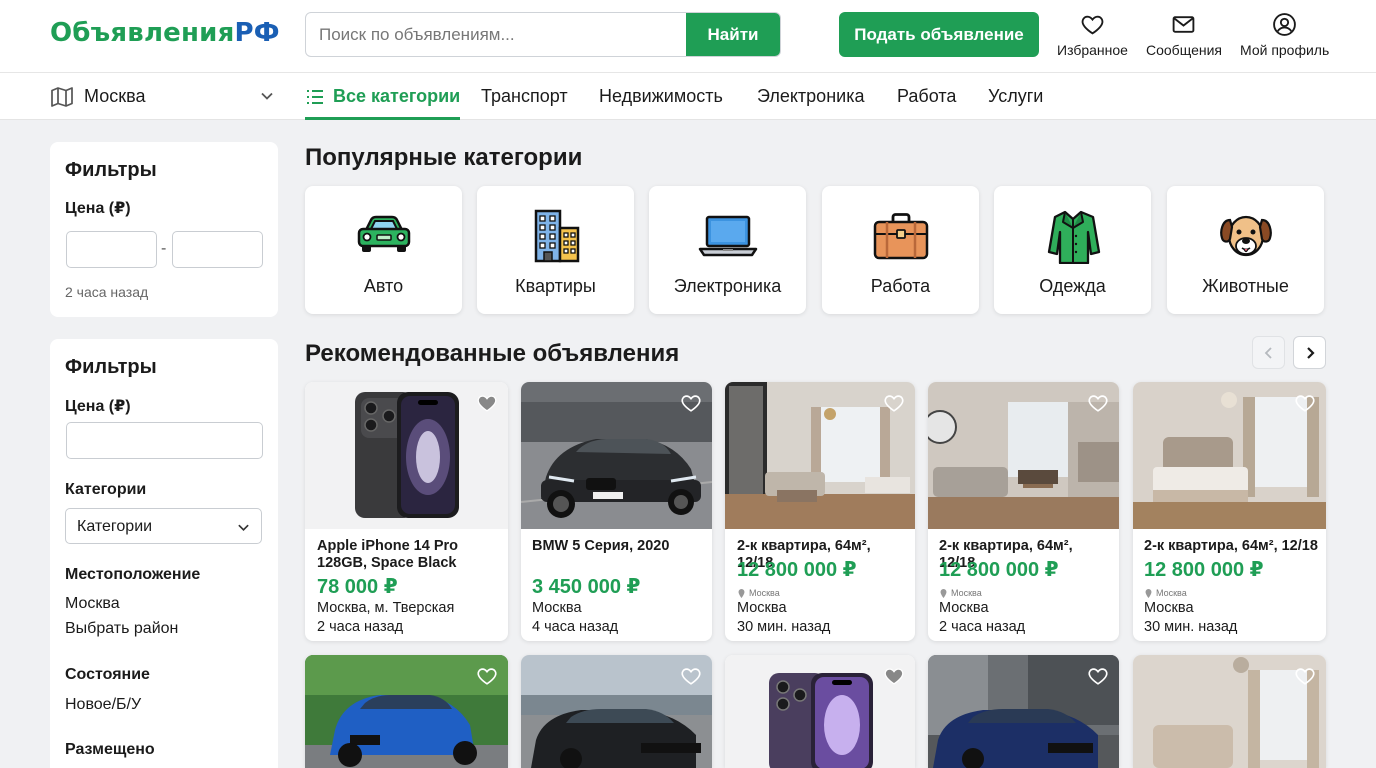  I want to click on heart-icon, so click(1092, 25).